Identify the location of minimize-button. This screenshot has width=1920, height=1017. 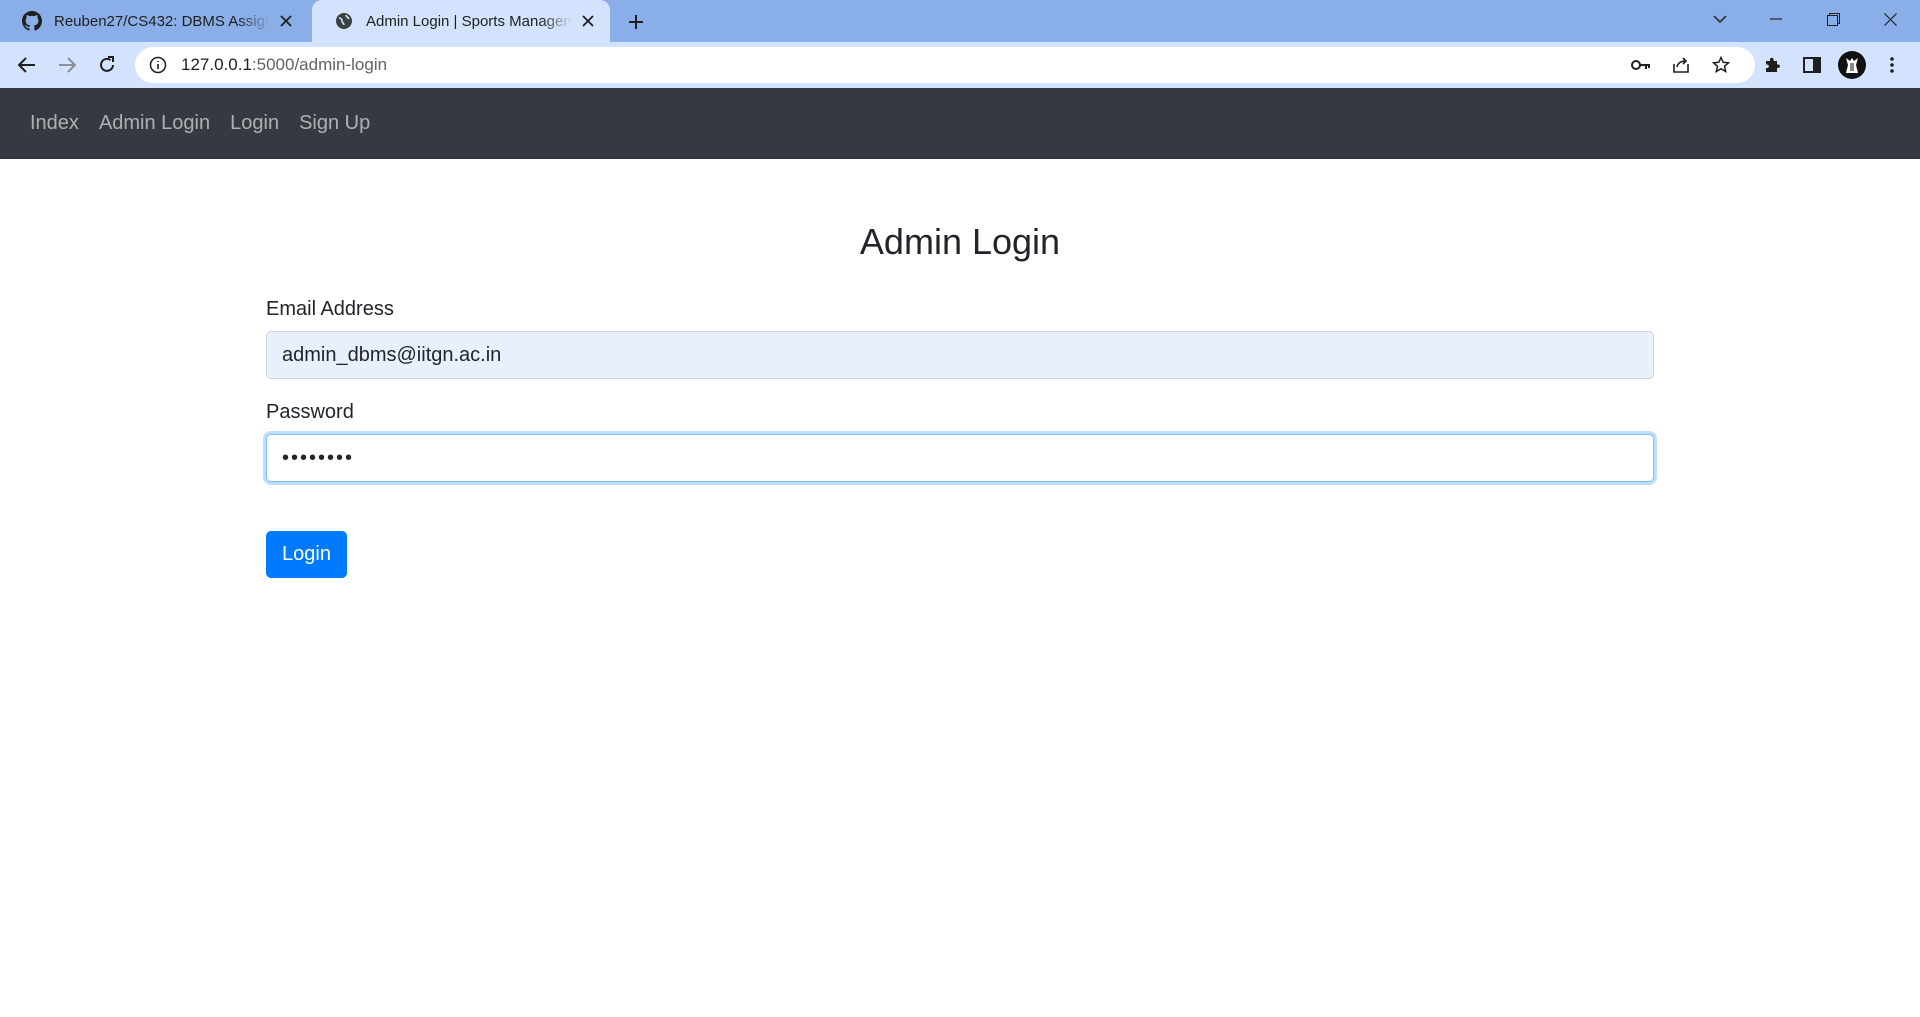
(1776, 19).